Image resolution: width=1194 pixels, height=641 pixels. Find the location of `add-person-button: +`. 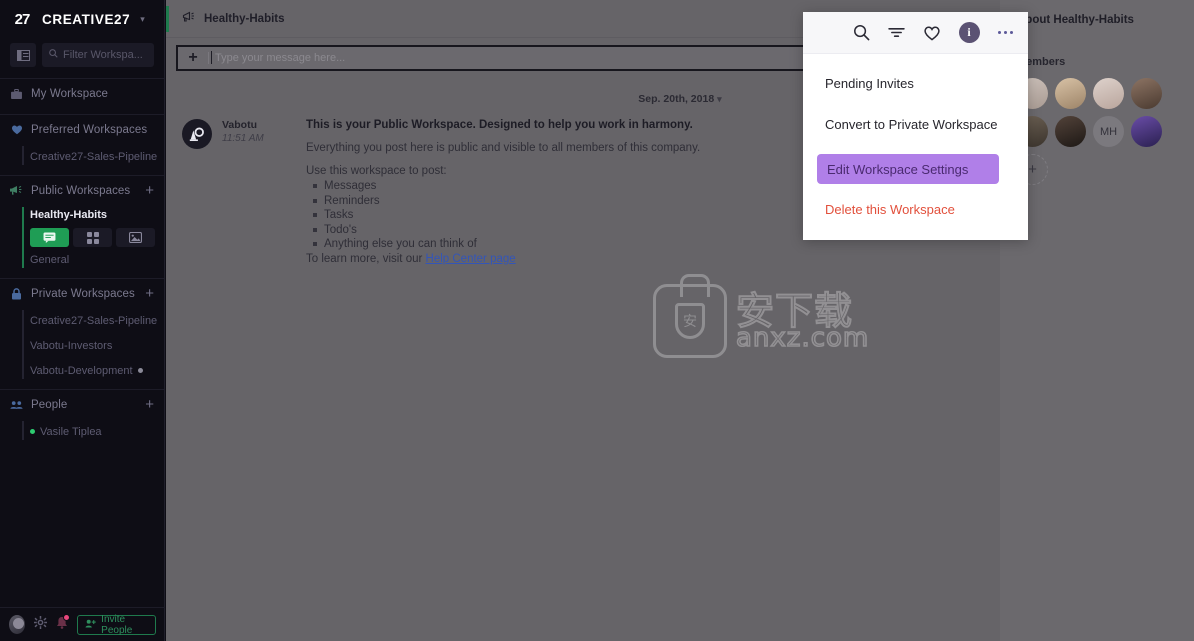

add-person-button: + is located at coordinates (149, 404).